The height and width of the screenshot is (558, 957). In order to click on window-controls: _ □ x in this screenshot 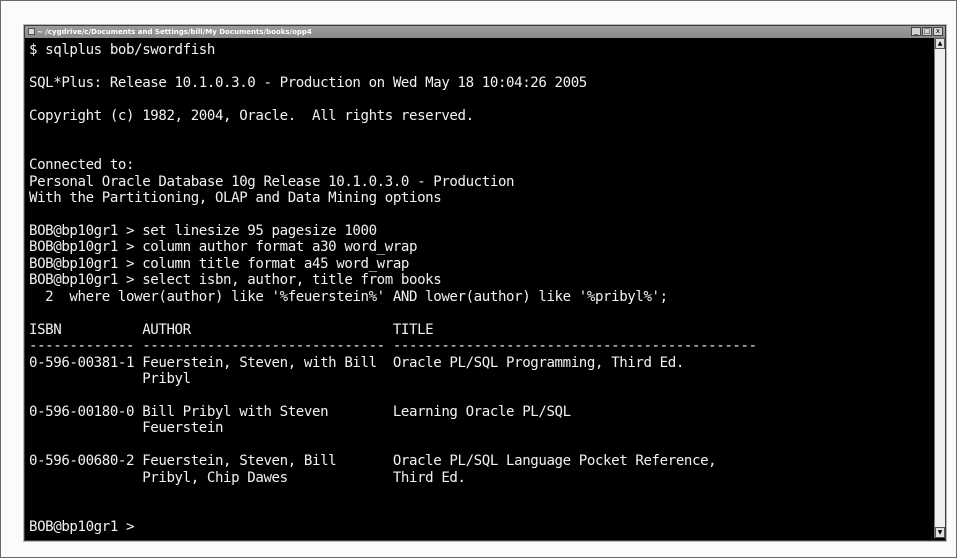, I will do `click(927, 31)`.